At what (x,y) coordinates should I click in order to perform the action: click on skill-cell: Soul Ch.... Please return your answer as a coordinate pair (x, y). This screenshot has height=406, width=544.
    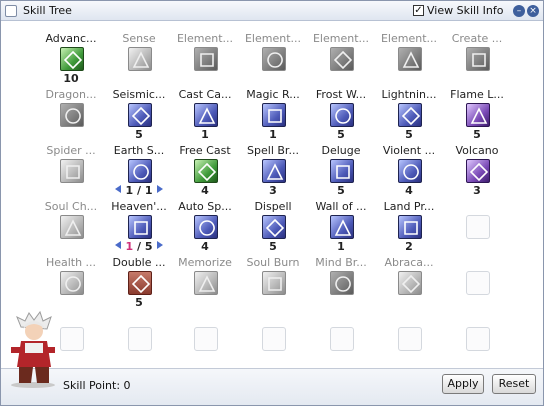
    Looking at the image, I should click on (71, 219).